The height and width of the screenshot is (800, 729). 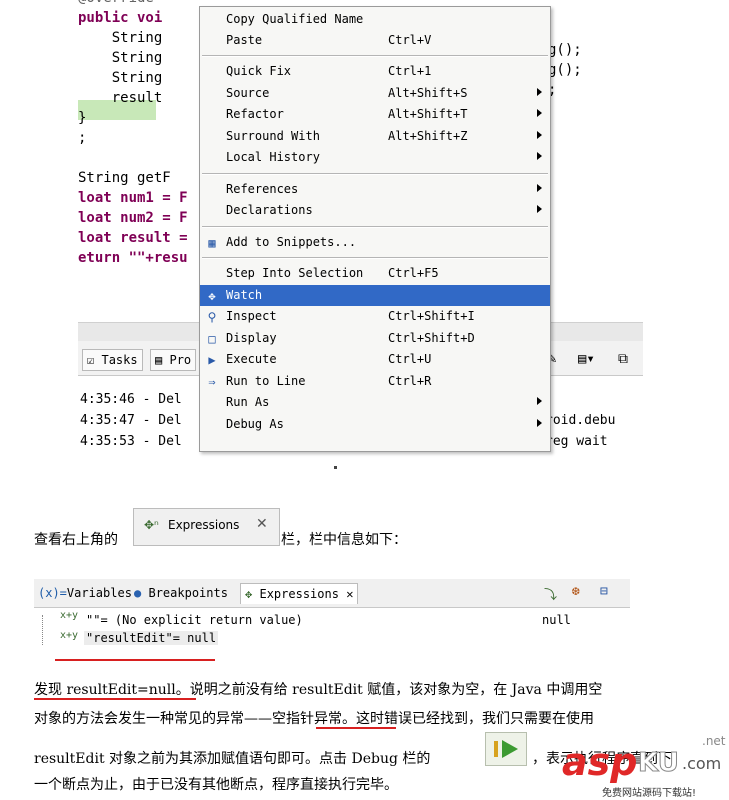 What do you see at coordinates (82, 118) in the screenshot?
I see `code-line: }` at bounding box center [82, 118].